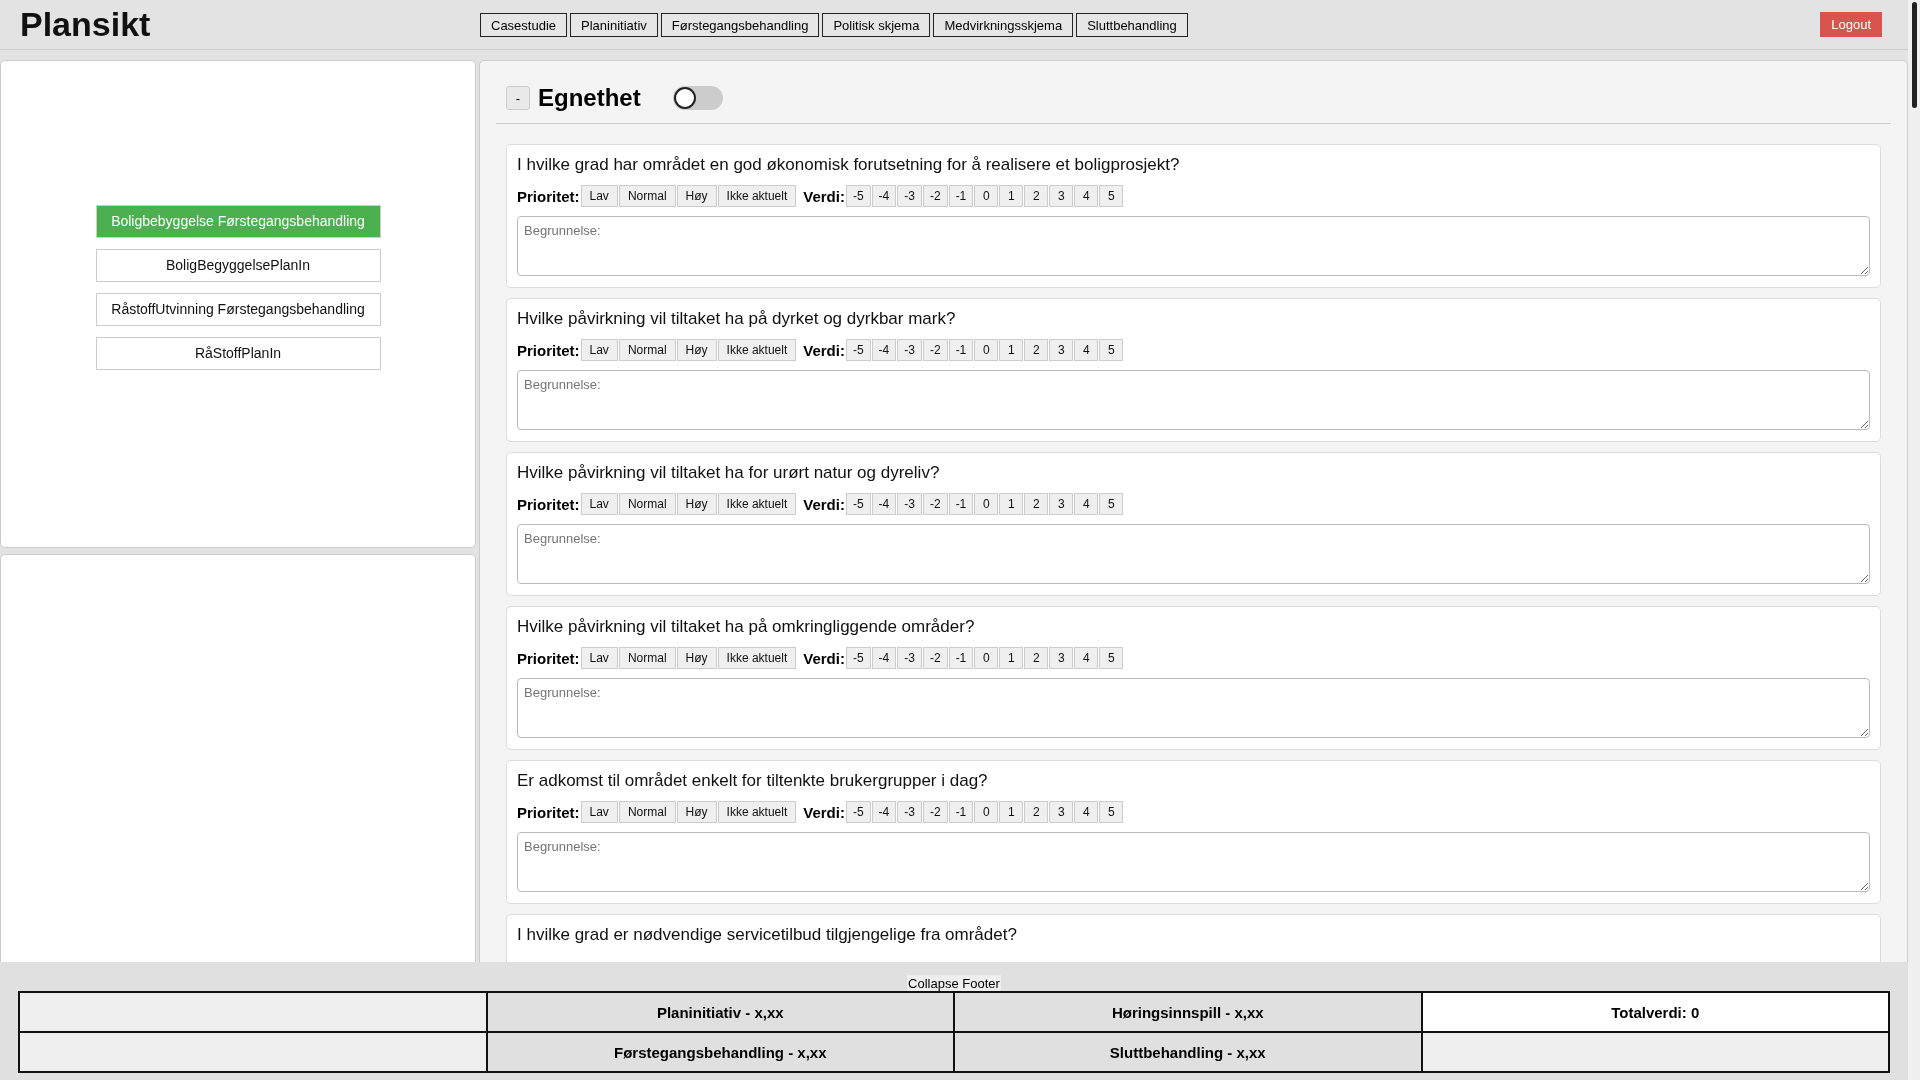 Image resolution: width=1920 pixels, height=1080 pixels. I want to click on collapse-footer-button: Collapse Footer, so click(954, 983).